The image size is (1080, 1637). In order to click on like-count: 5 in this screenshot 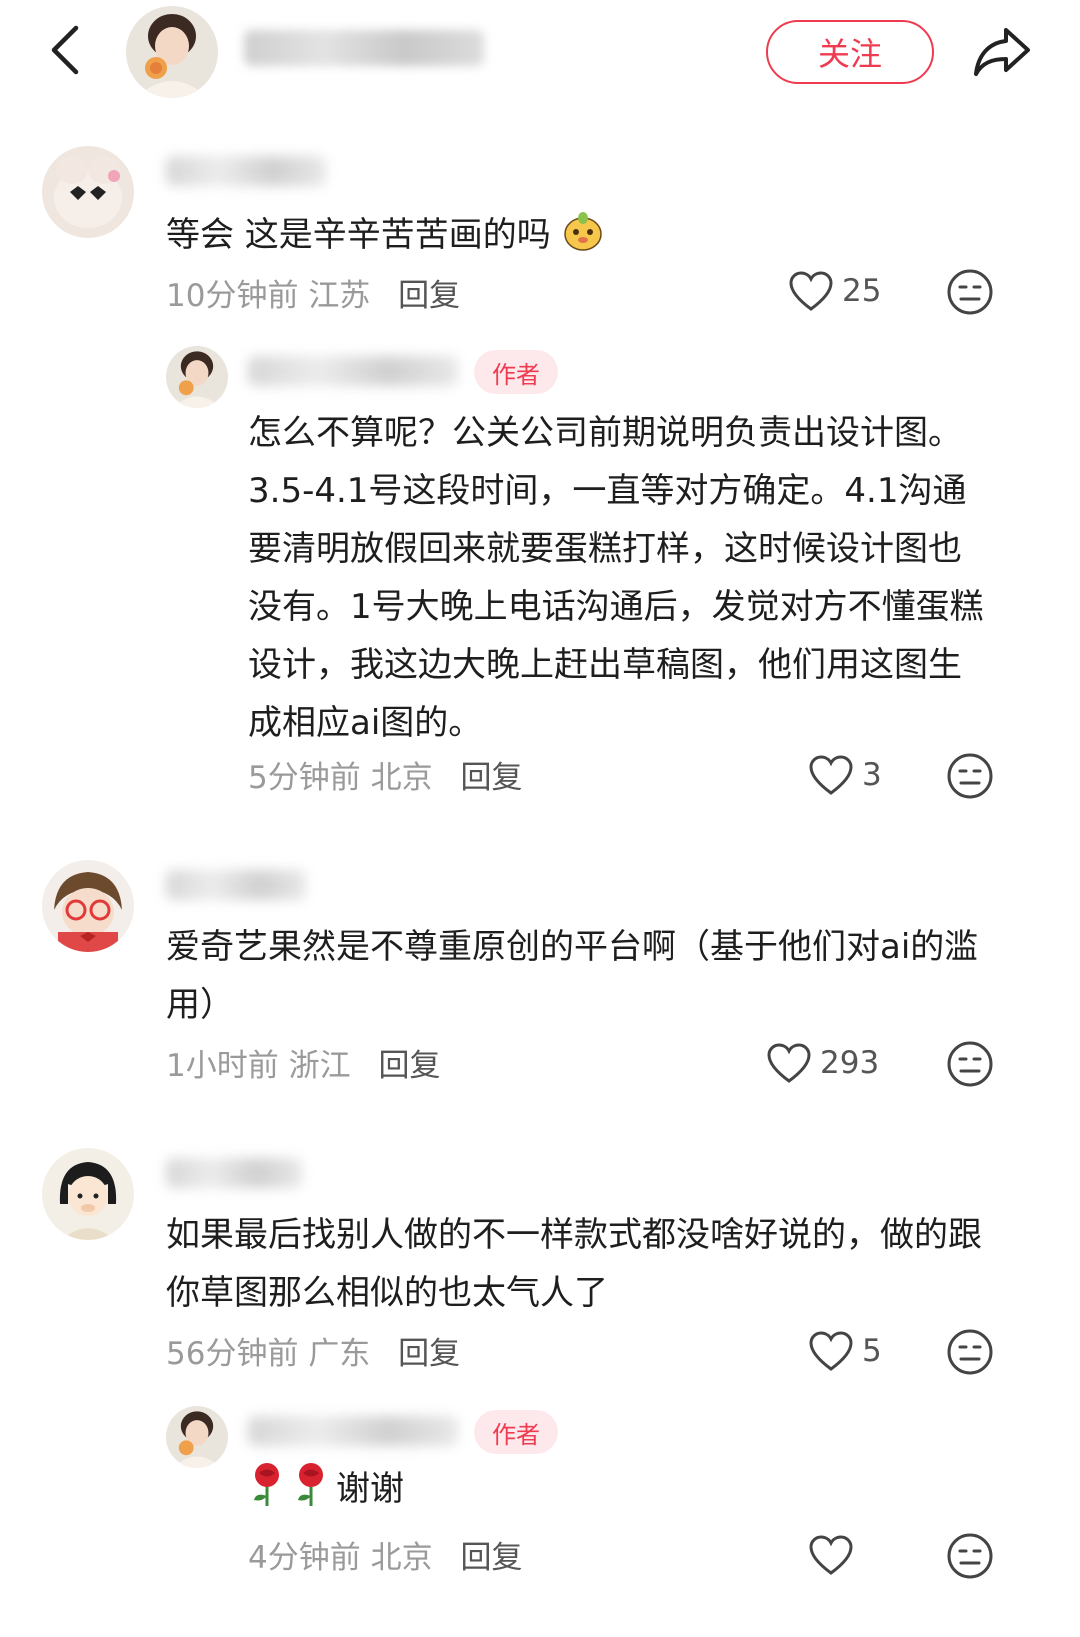, I will do `click(872, 1351)`.